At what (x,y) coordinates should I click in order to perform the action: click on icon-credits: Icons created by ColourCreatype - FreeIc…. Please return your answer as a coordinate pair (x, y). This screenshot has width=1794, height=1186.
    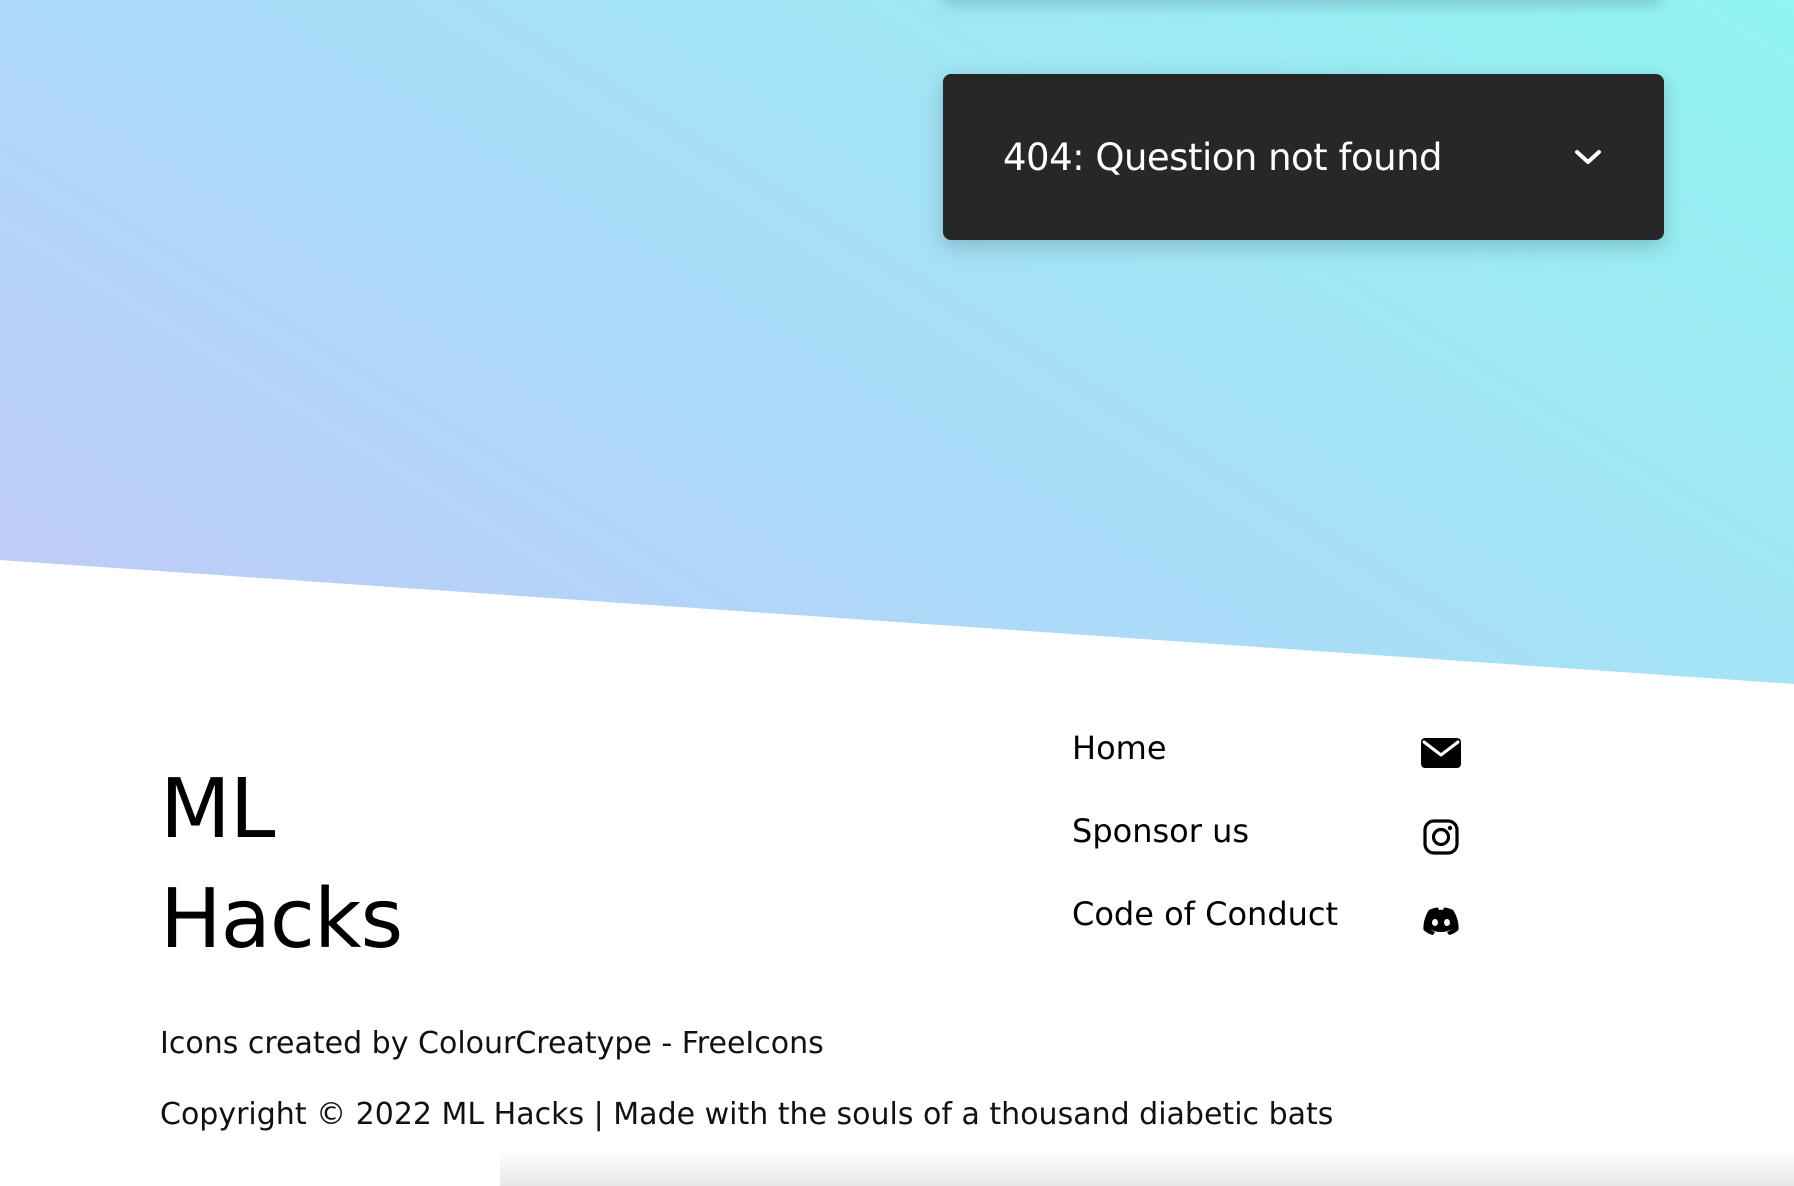
    Looking at the image, I should click on (492, 1043).